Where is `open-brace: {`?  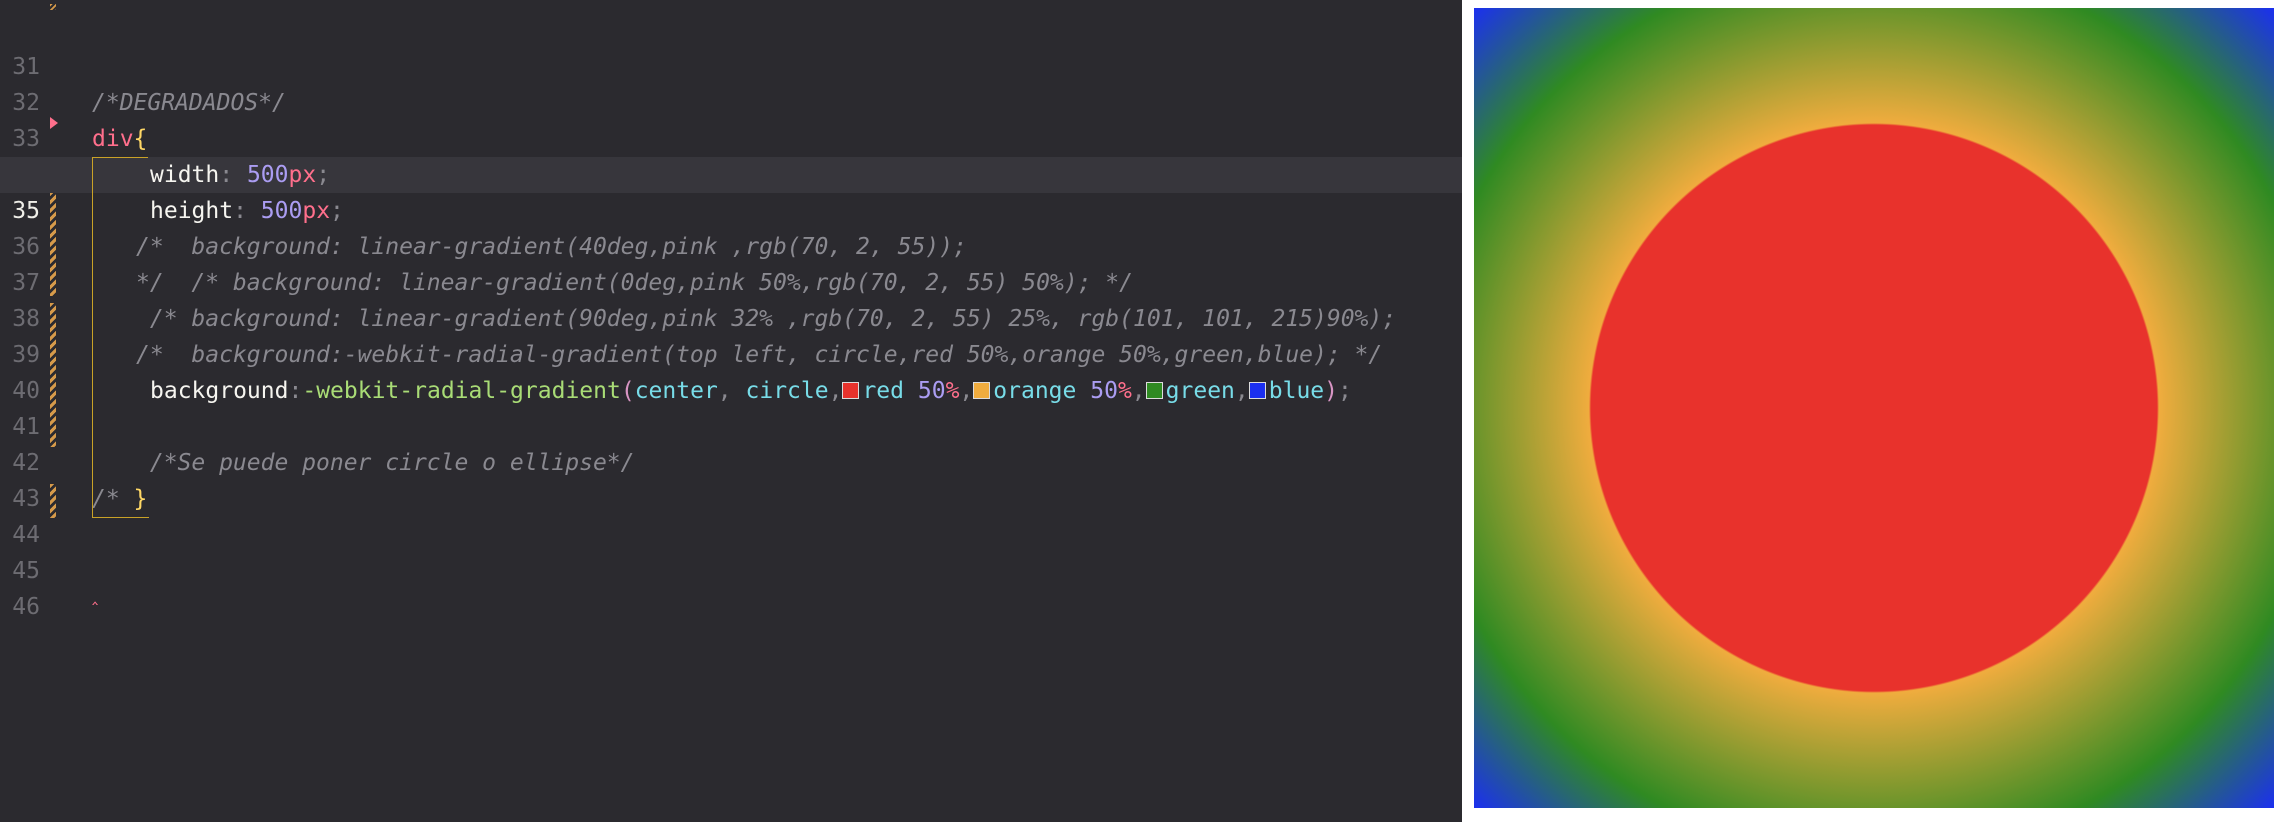 open-brace: { is located at coordinates (140, 139).